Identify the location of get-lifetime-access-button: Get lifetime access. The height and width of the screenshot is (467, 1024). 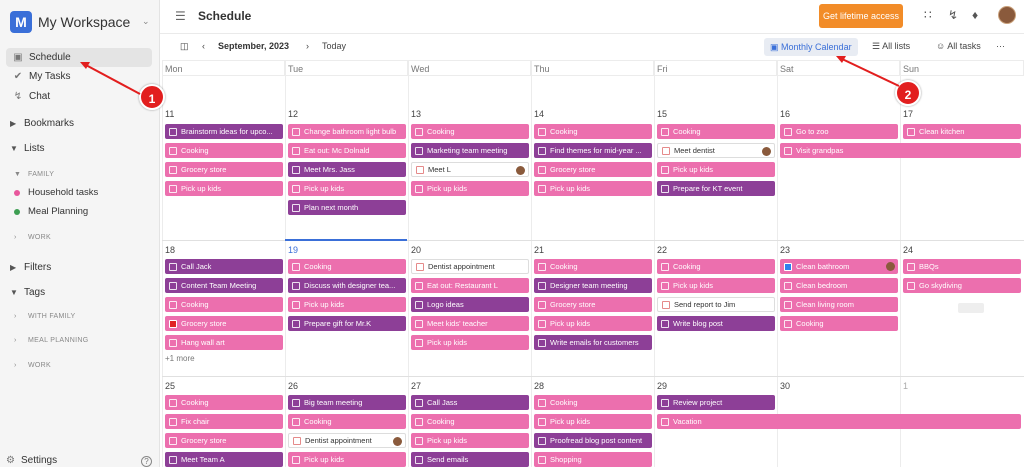
(861, 16).